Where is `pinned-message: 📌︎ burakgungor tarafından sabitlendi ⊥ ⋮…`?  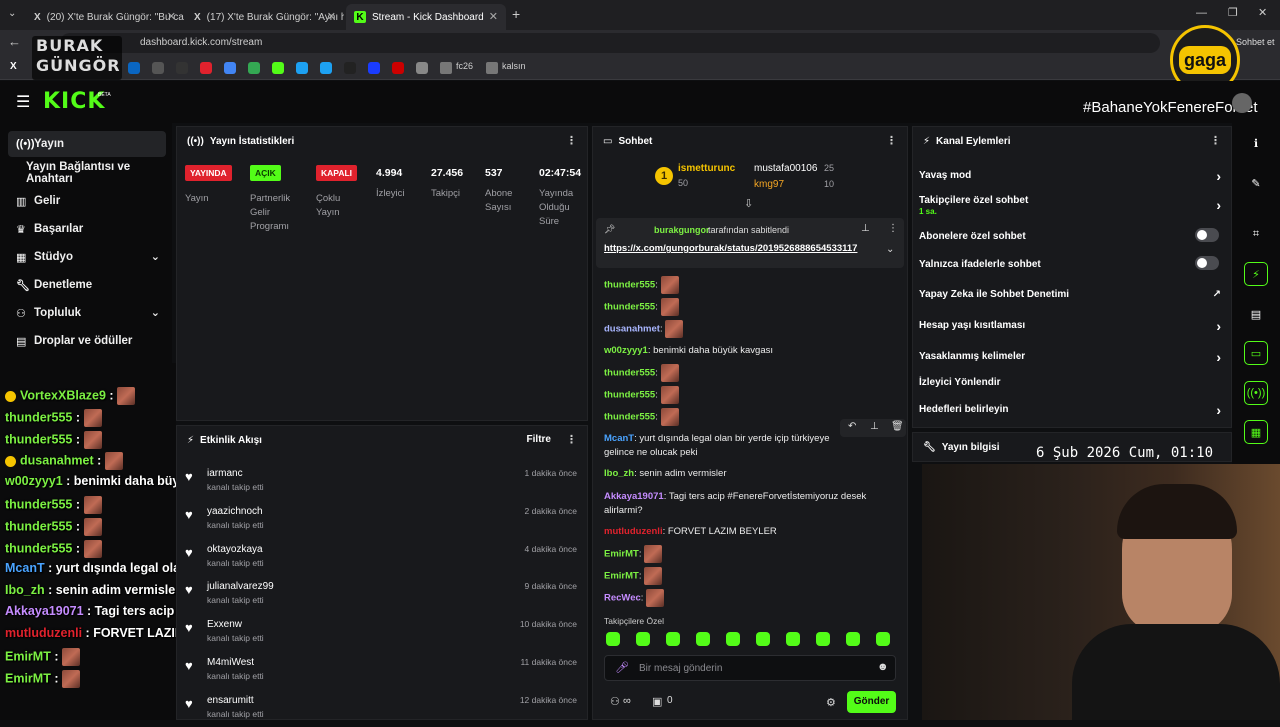 pinned-message: 📌︎ burakgungor tarafından sabitlendi ⊥ ⋮… is located at coordinates (750, 243).